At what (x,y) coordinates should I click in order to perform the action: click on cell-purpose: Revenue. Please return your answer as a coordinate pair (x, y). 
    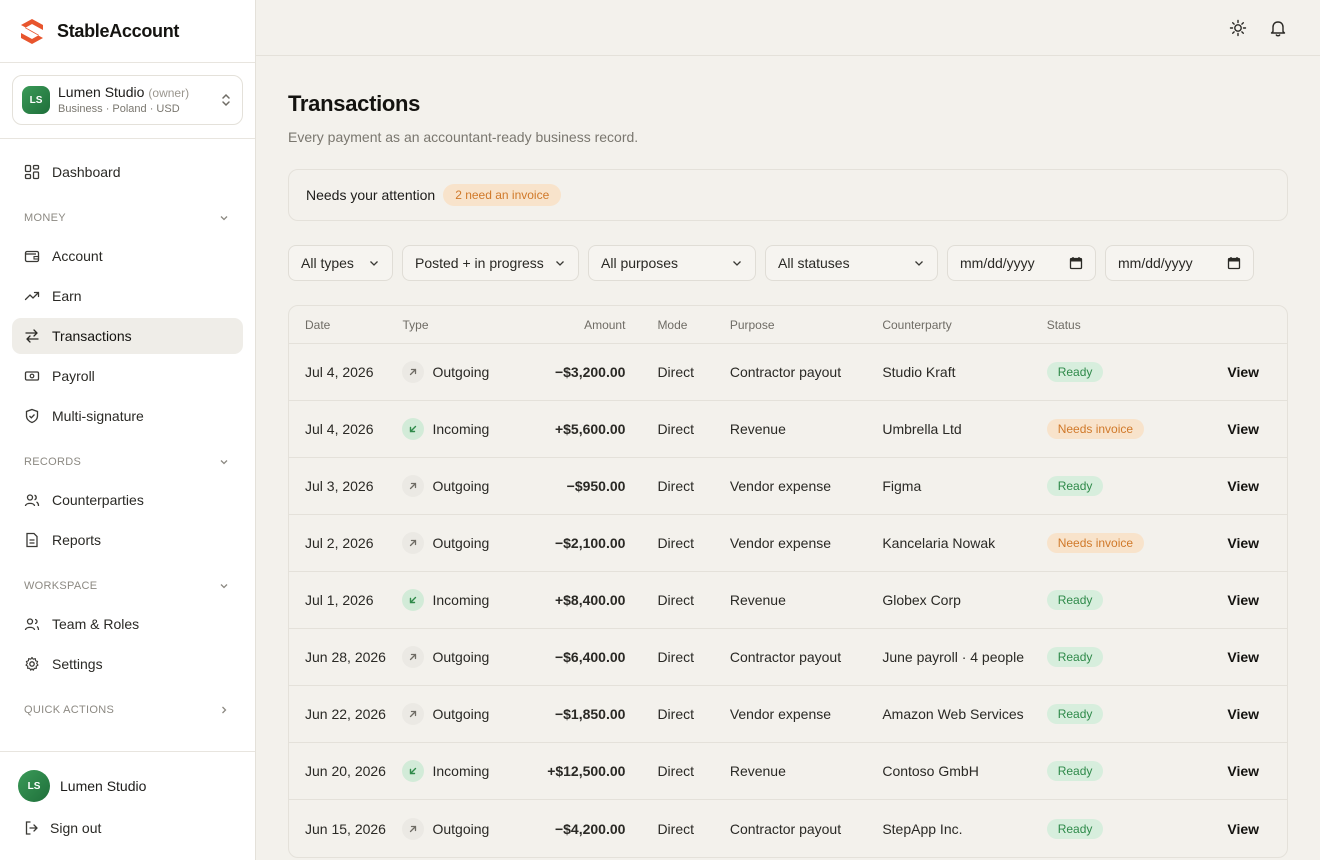
    Looking at the image, I should click on (757, 771).